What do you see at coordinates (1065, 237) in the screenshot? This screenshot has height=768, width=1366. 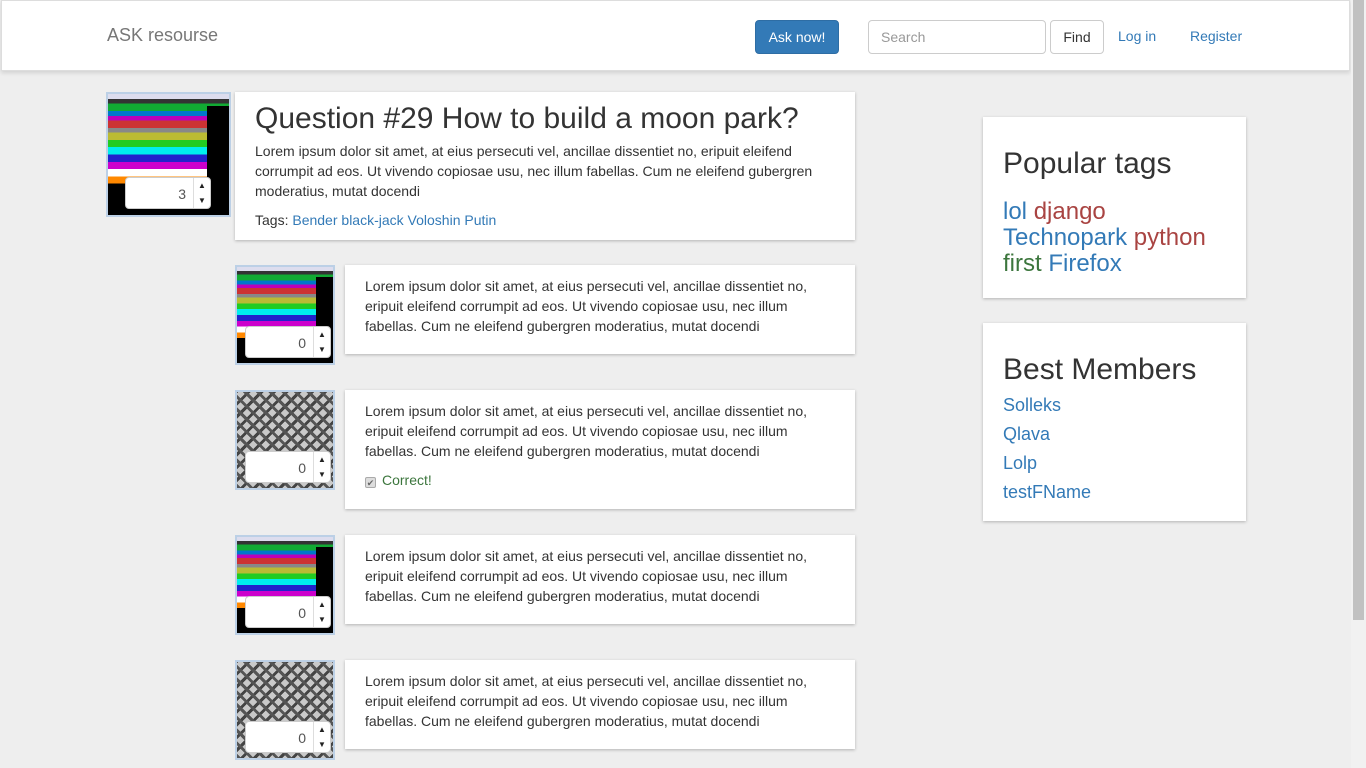 I see `tag-cloud-item: Technopark` at bounding box center [1065, 237].